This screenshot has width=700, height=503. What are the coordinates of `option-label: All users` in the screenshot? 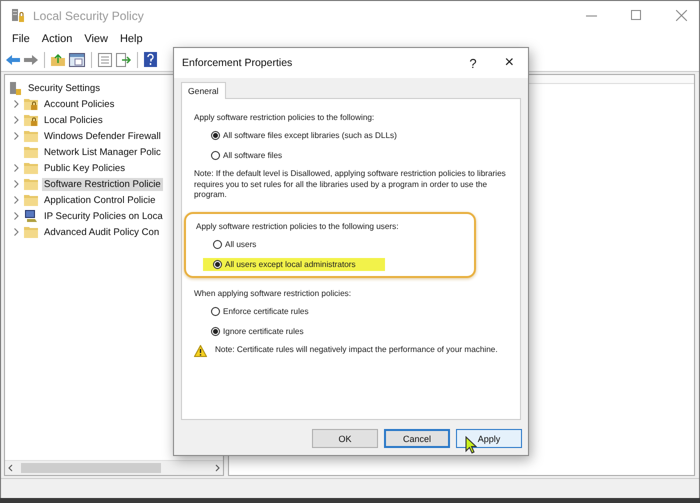 It's located at (240, 244).